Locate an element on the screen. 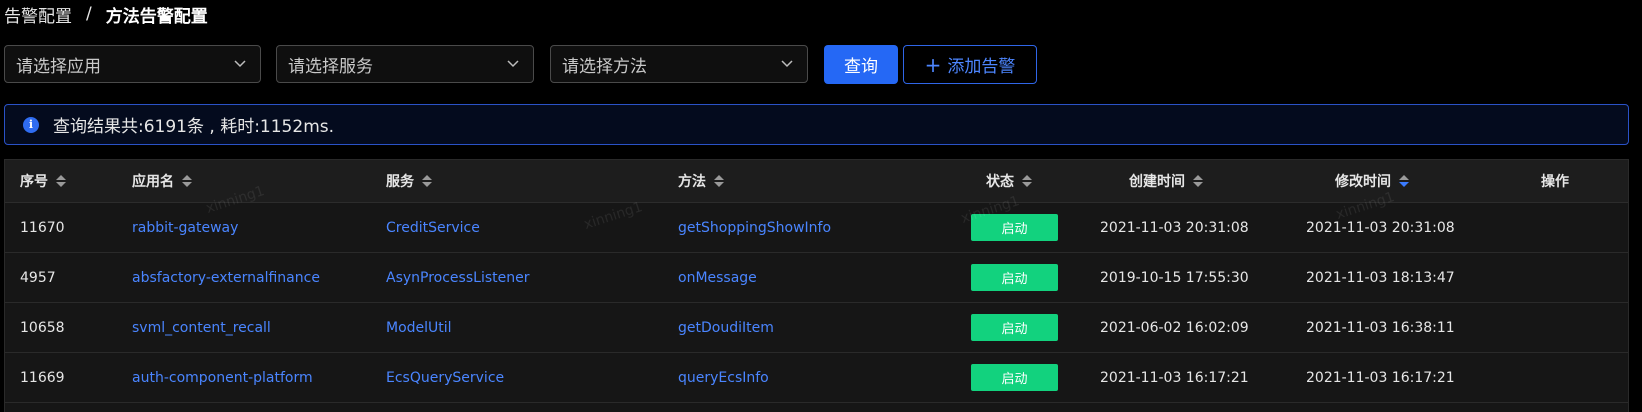 The height and width of the screenshot is (412, 1642). breadcrumb-current: 方法告警配置 is located at coordinates (156, 16).